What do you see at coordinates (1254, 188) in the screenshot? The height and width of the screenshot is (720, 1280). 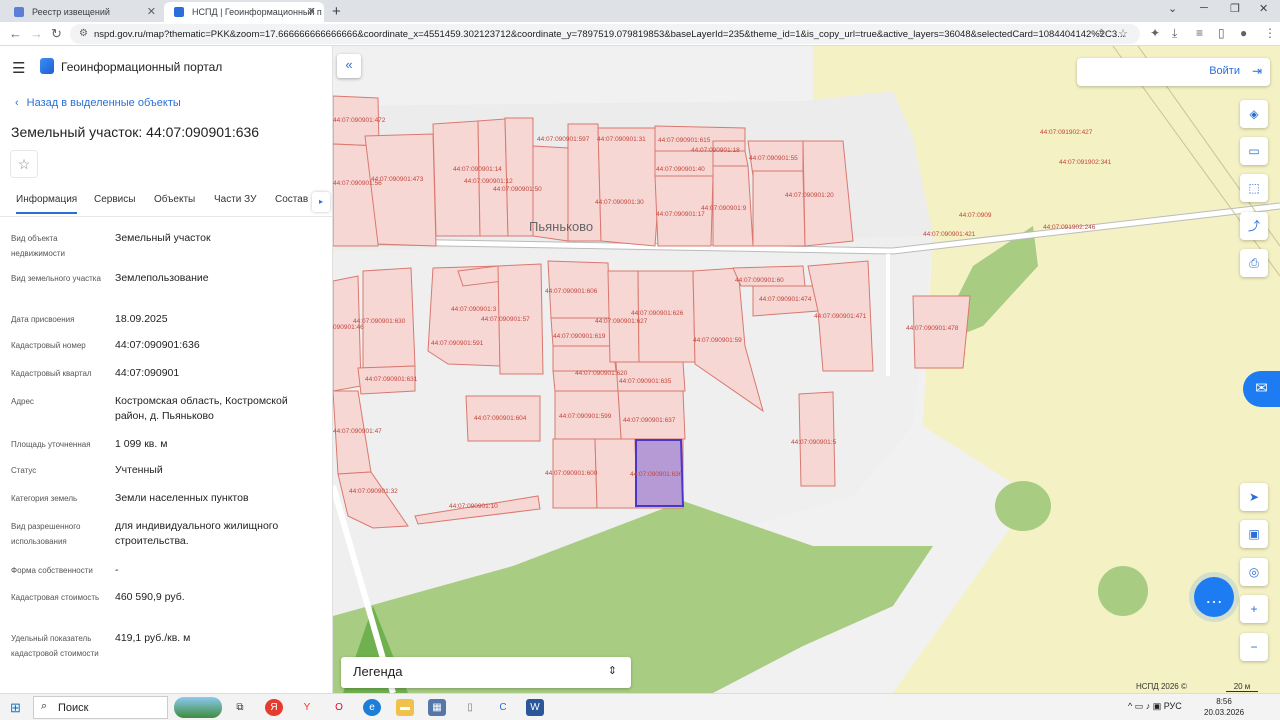 I see `select-area-button: ⬚` at bounding box center [1254, 188].